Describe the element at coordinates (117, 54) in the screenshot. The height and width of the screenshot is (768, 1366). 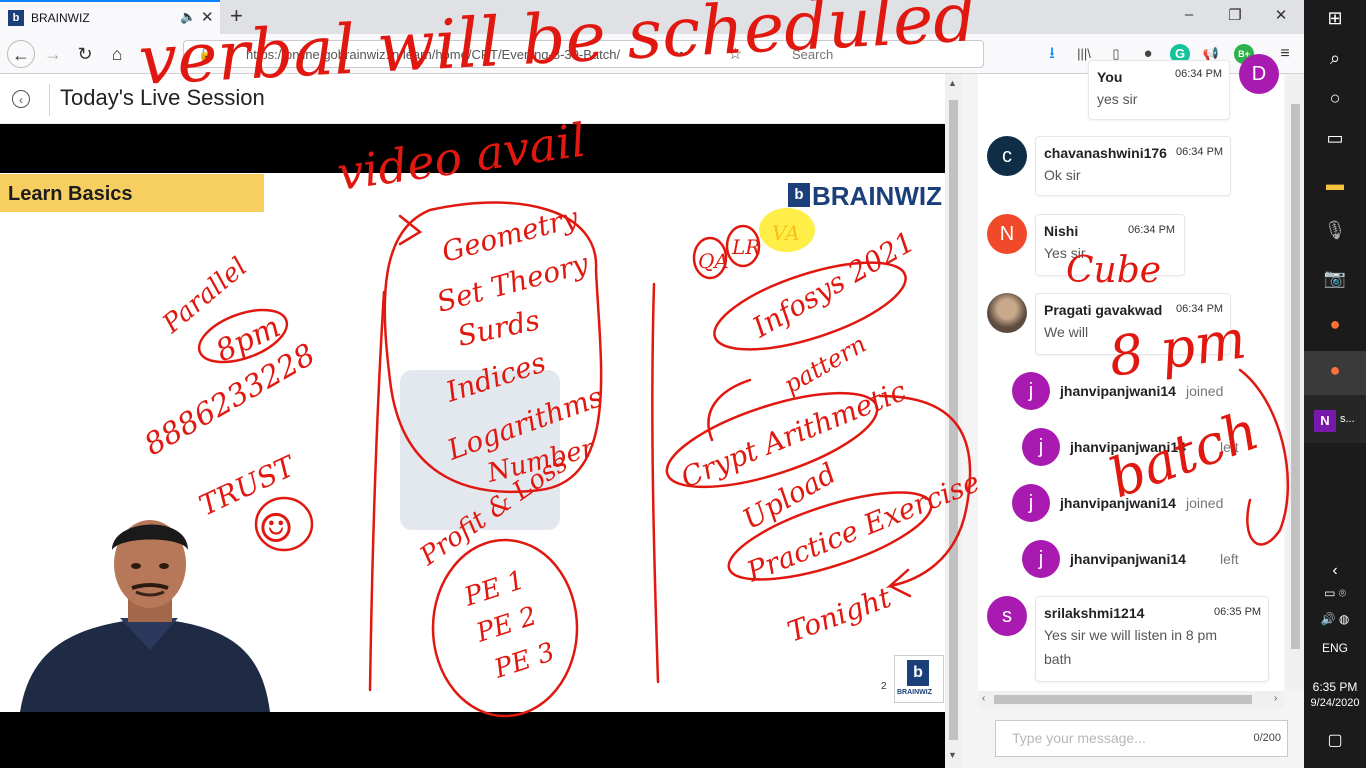
I see `home-icon: ⌂` at that location.